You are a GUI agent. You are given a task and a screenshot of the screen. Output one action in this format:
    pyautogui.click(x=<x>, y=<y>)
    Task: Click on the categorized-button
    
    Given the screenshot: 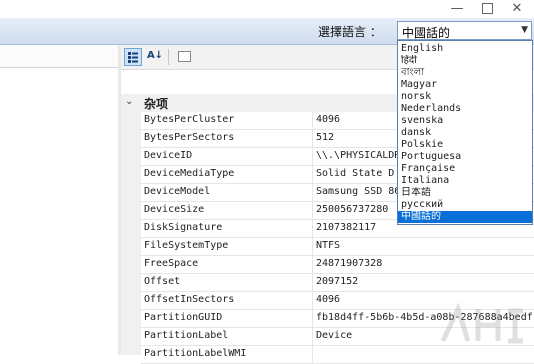 What is the action you would take?
    pyautogui.click(x=133, y=57)
    